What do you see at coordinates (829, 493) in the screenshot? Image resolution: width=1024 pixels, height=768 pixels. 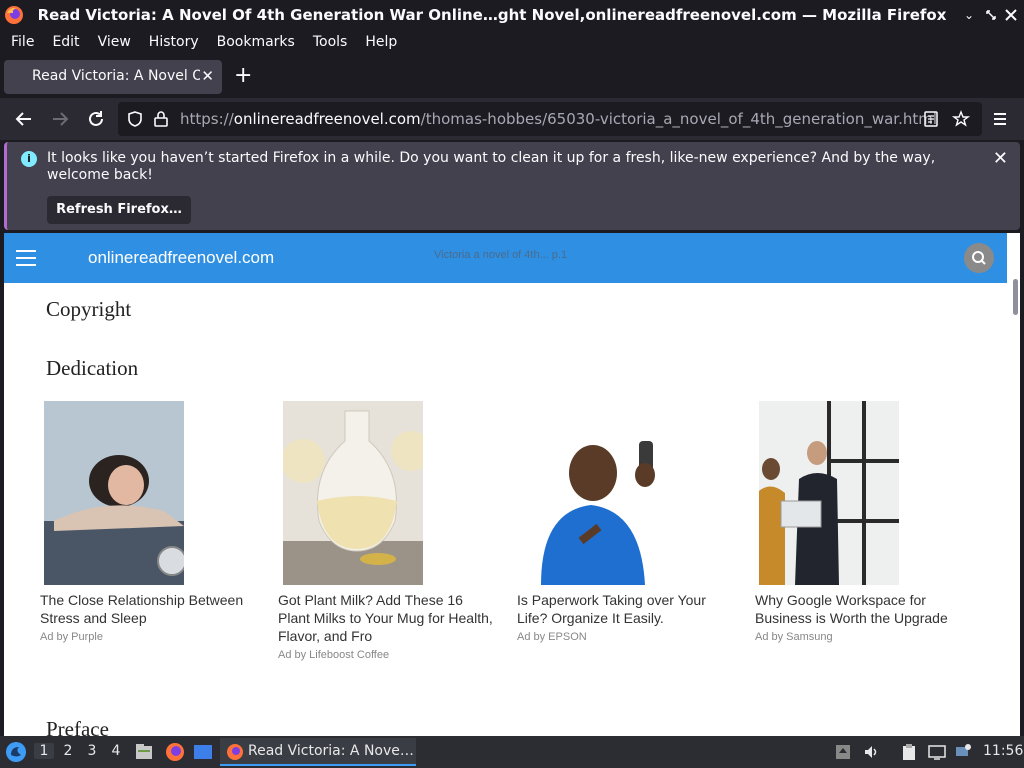 I see `ad-image-workspace` at bounding box center [829, 493].